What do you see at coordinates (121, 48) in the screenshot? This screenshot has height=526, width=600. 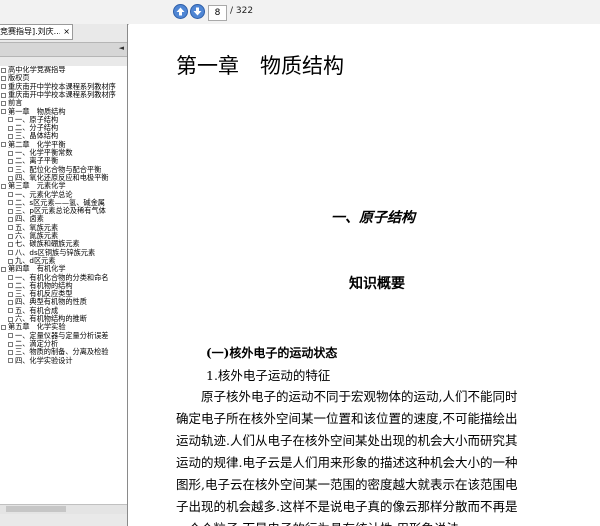 I see `collapse-pane-icon: ◄` at bounding box center [121, 48].